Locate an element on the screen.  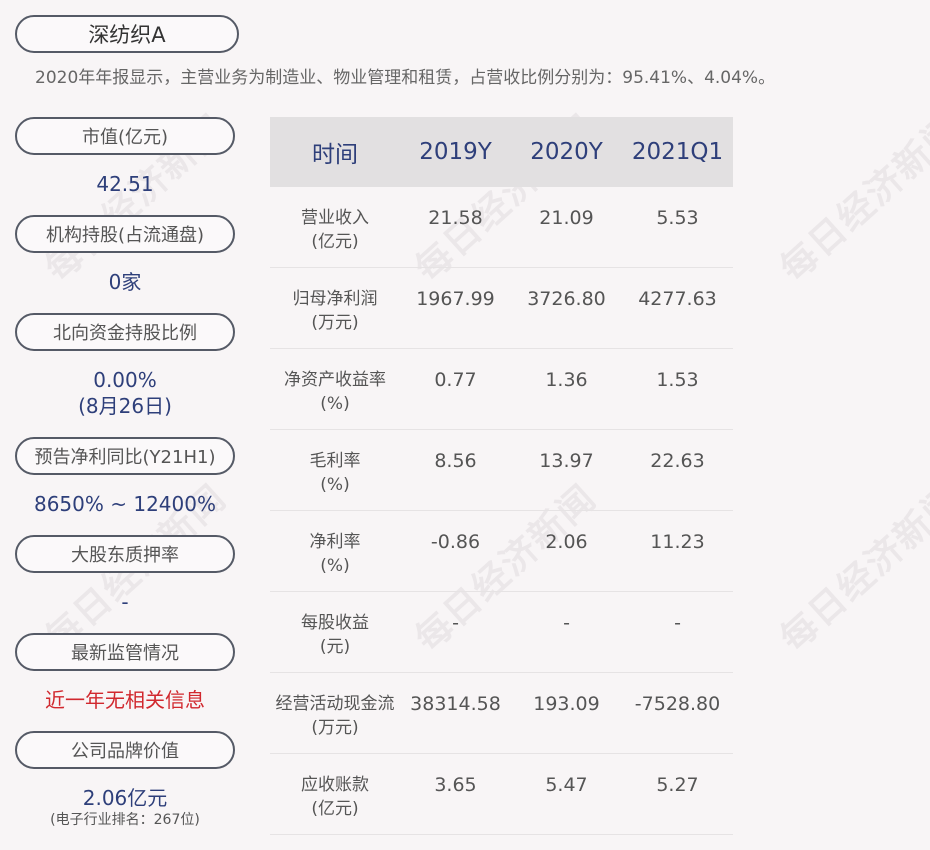
row-unit: (元) is located at coordinates (335, 647).